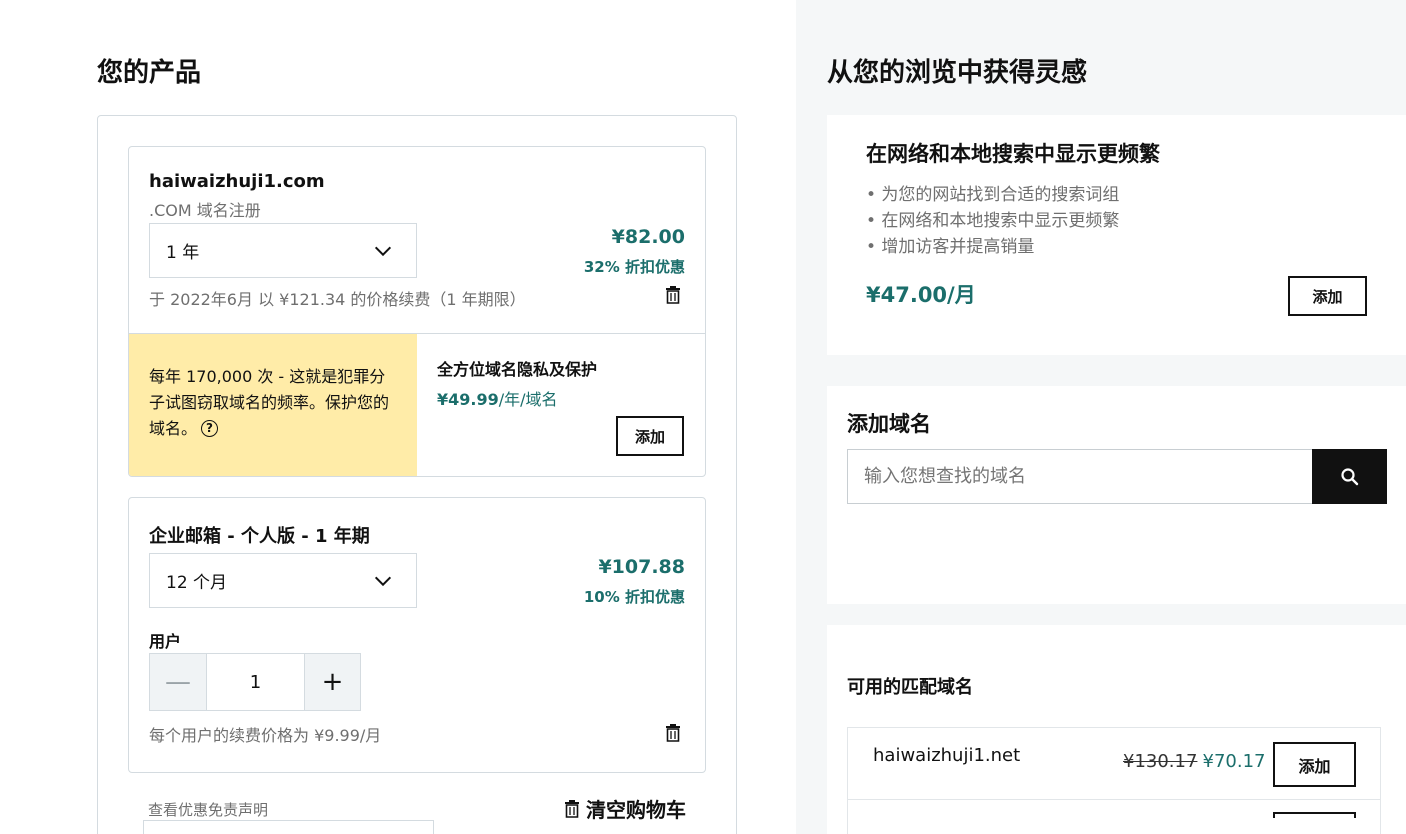 The height and width of the screenshot is (834, 1406). Describe the element at coordinates (283, 580) in the screenshot. I see `email-term-select: 12 个月` at that location.